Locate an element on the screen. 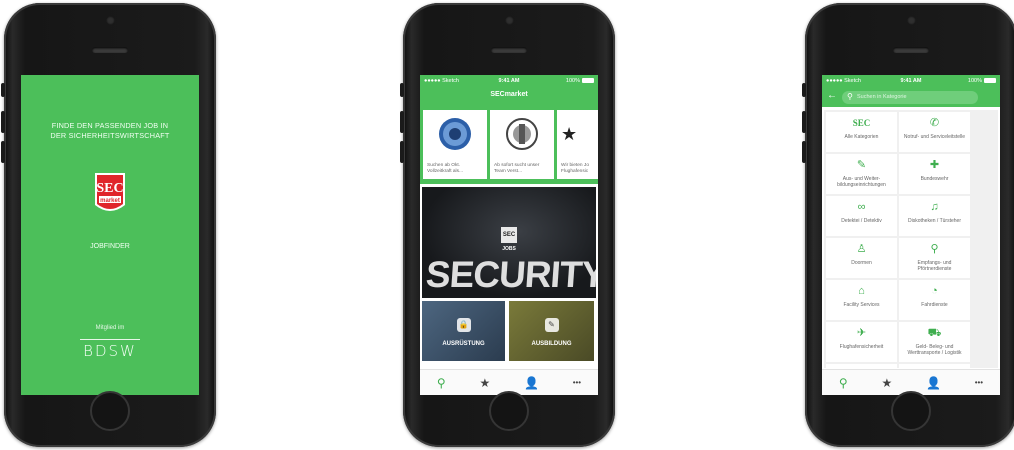  headline-line-2: DER SICHERHEITSWIRTSCHAFT is located at coordinates (110, 135).